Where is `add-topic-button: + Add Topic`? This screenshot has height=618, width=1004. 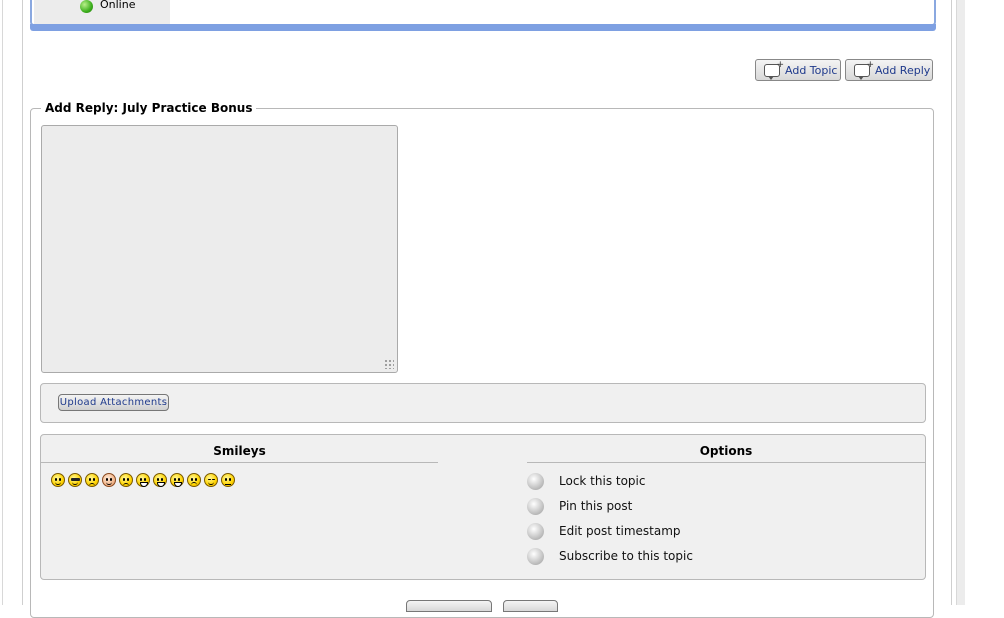
add-topic-button: + Add Topic is located at coordinates (798, 70).